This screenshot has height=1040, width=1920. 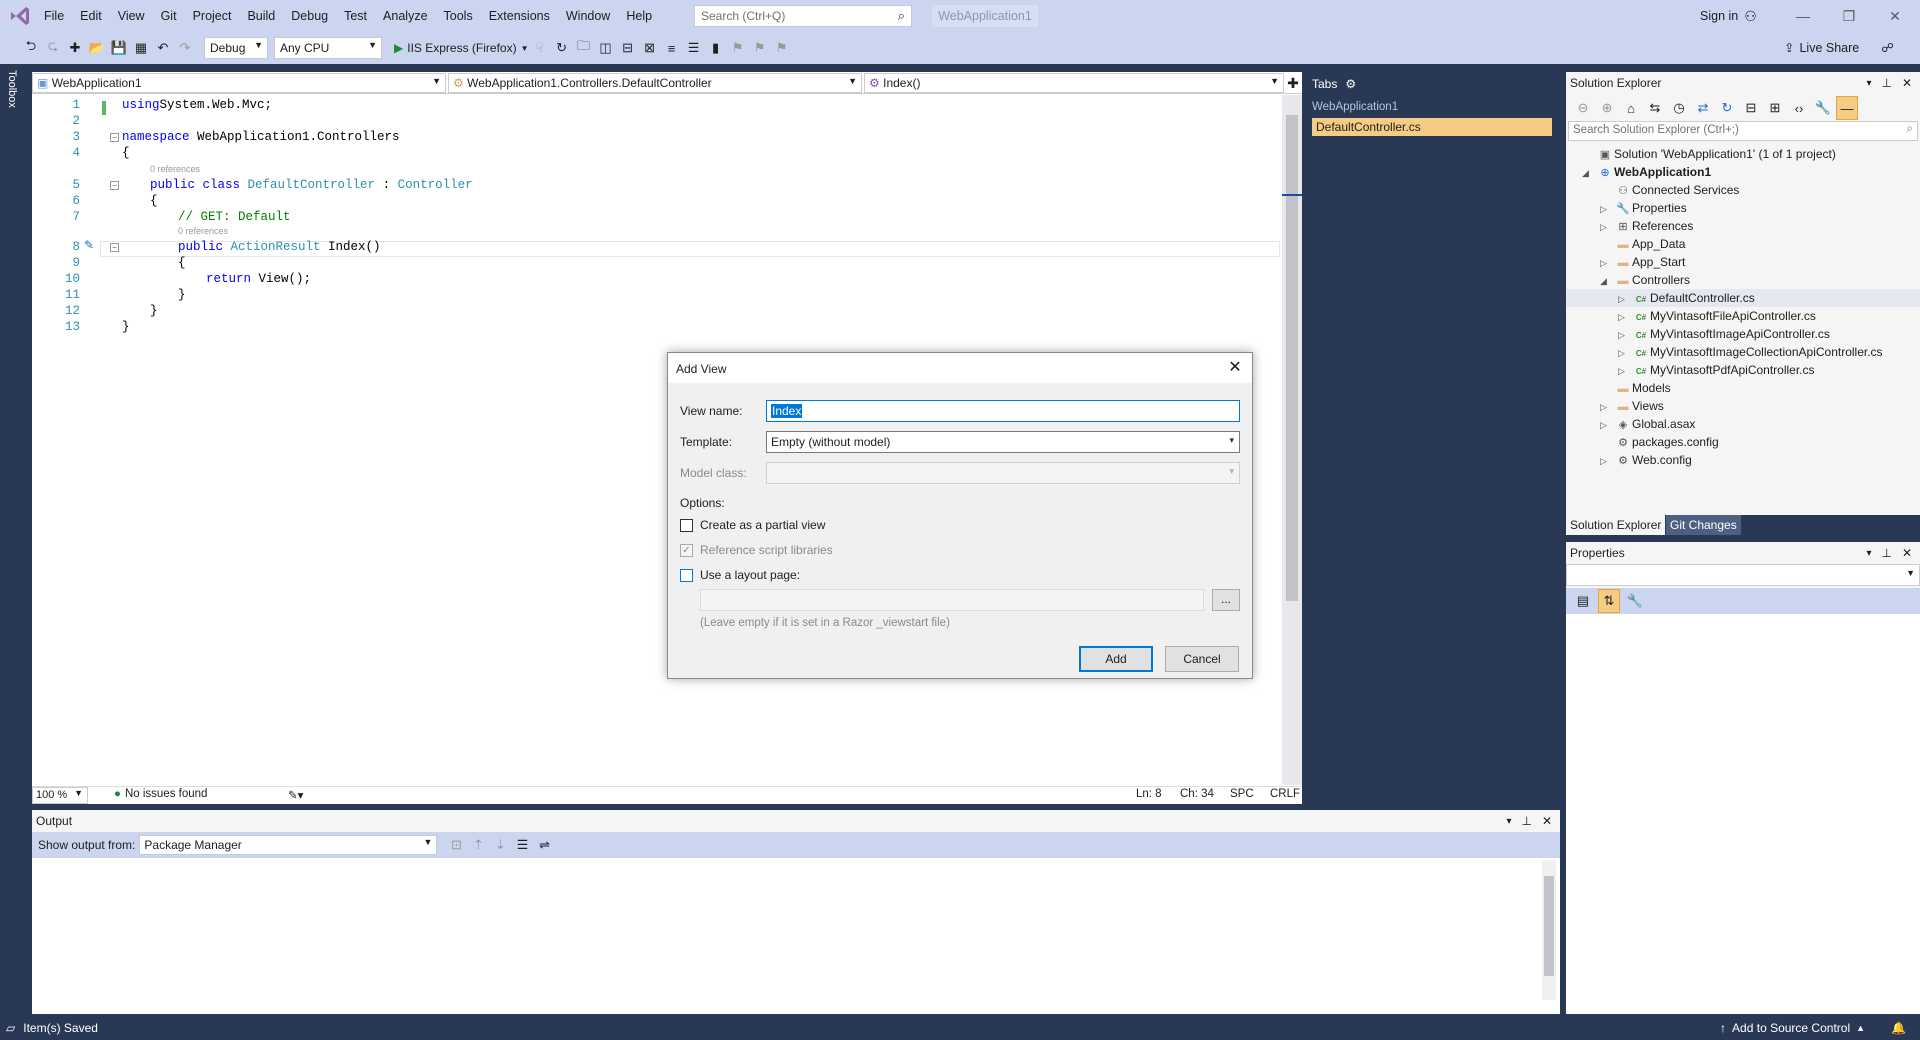 What do you see at coordinates (639, 16) in the screenshot?
I see `menu-item-help: Help` at bounding box center [639, 16].